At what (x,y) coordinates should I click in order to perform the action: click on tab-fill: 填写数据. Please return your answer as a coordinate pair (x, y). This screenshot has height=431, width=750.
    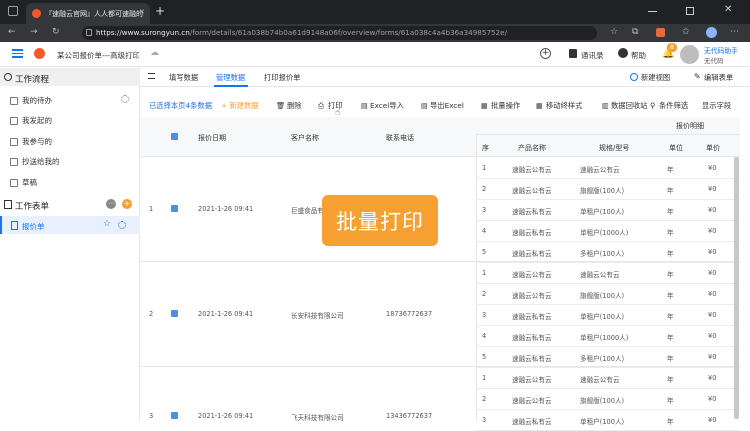
    Looking at the image, I should click on (183, 78).